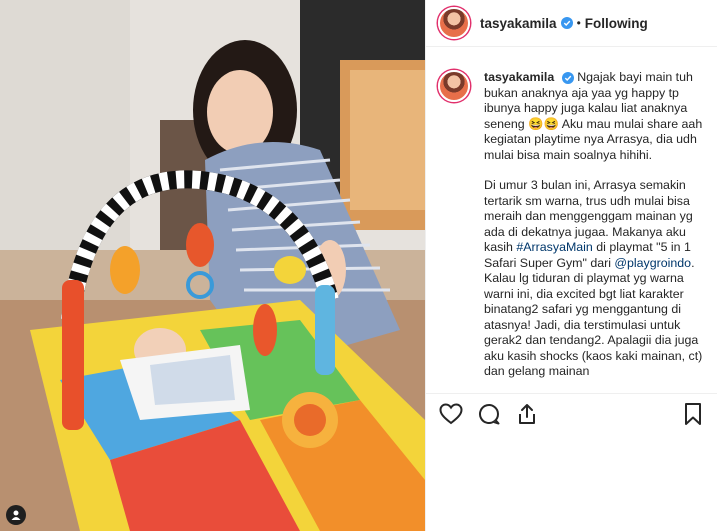 This screenshot has height=531, width=717. I want to click on bookmark-icon, so click(693, 414).